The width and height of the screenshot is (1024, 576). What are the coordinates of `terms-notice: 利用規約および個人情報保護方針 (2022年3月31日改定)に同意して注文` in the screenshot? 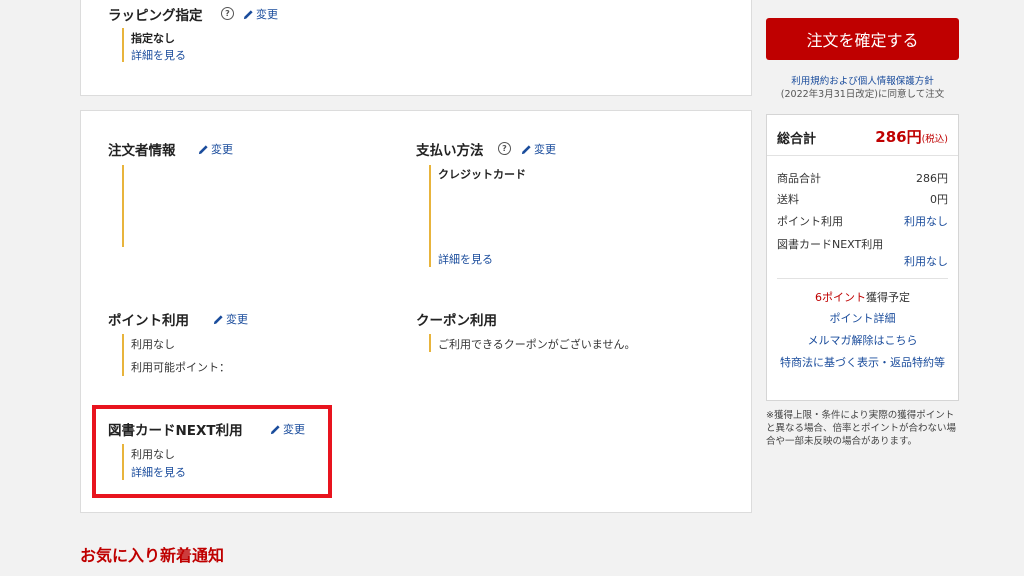 It's located at (862, 88).